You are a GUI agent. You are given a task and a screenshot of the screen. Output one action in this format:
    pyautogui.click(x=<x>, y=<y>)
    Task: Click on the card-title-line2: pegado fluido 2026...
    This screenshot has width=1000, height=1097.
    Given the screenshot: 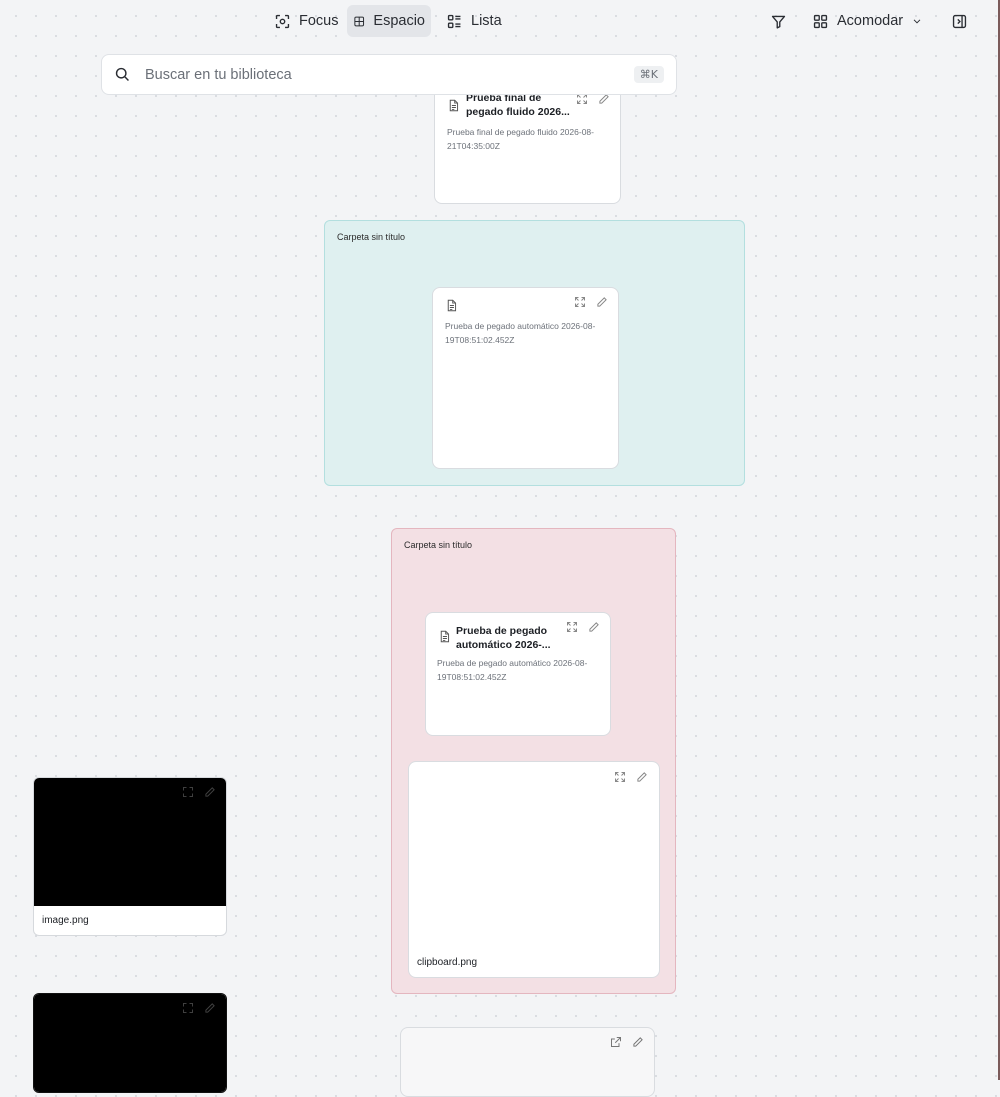 What is the action you would take?
    pyautogui.click(x=518, y=112)
    